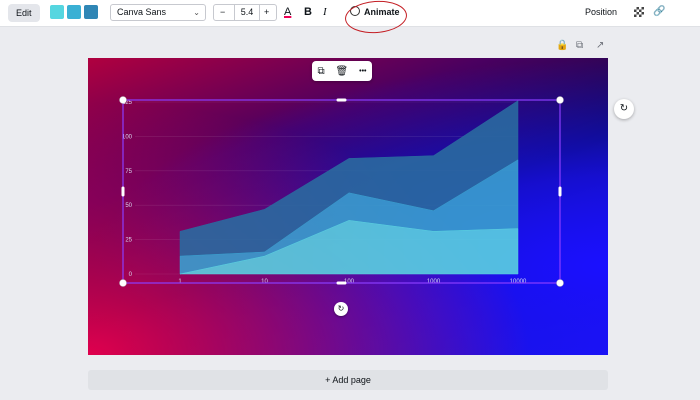 This screenshot has width=700, height=400. Describe the element at coordinates (222, 12) in the screenshot. I see `decrease-font-size-button: −` at that location.